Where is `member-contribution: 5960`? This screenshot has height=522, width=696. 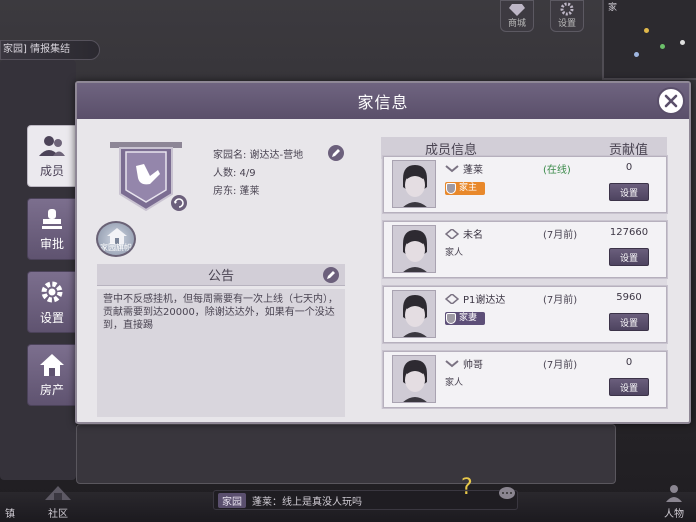
member-contribution: 5960 is located at coordinates (629, 297).